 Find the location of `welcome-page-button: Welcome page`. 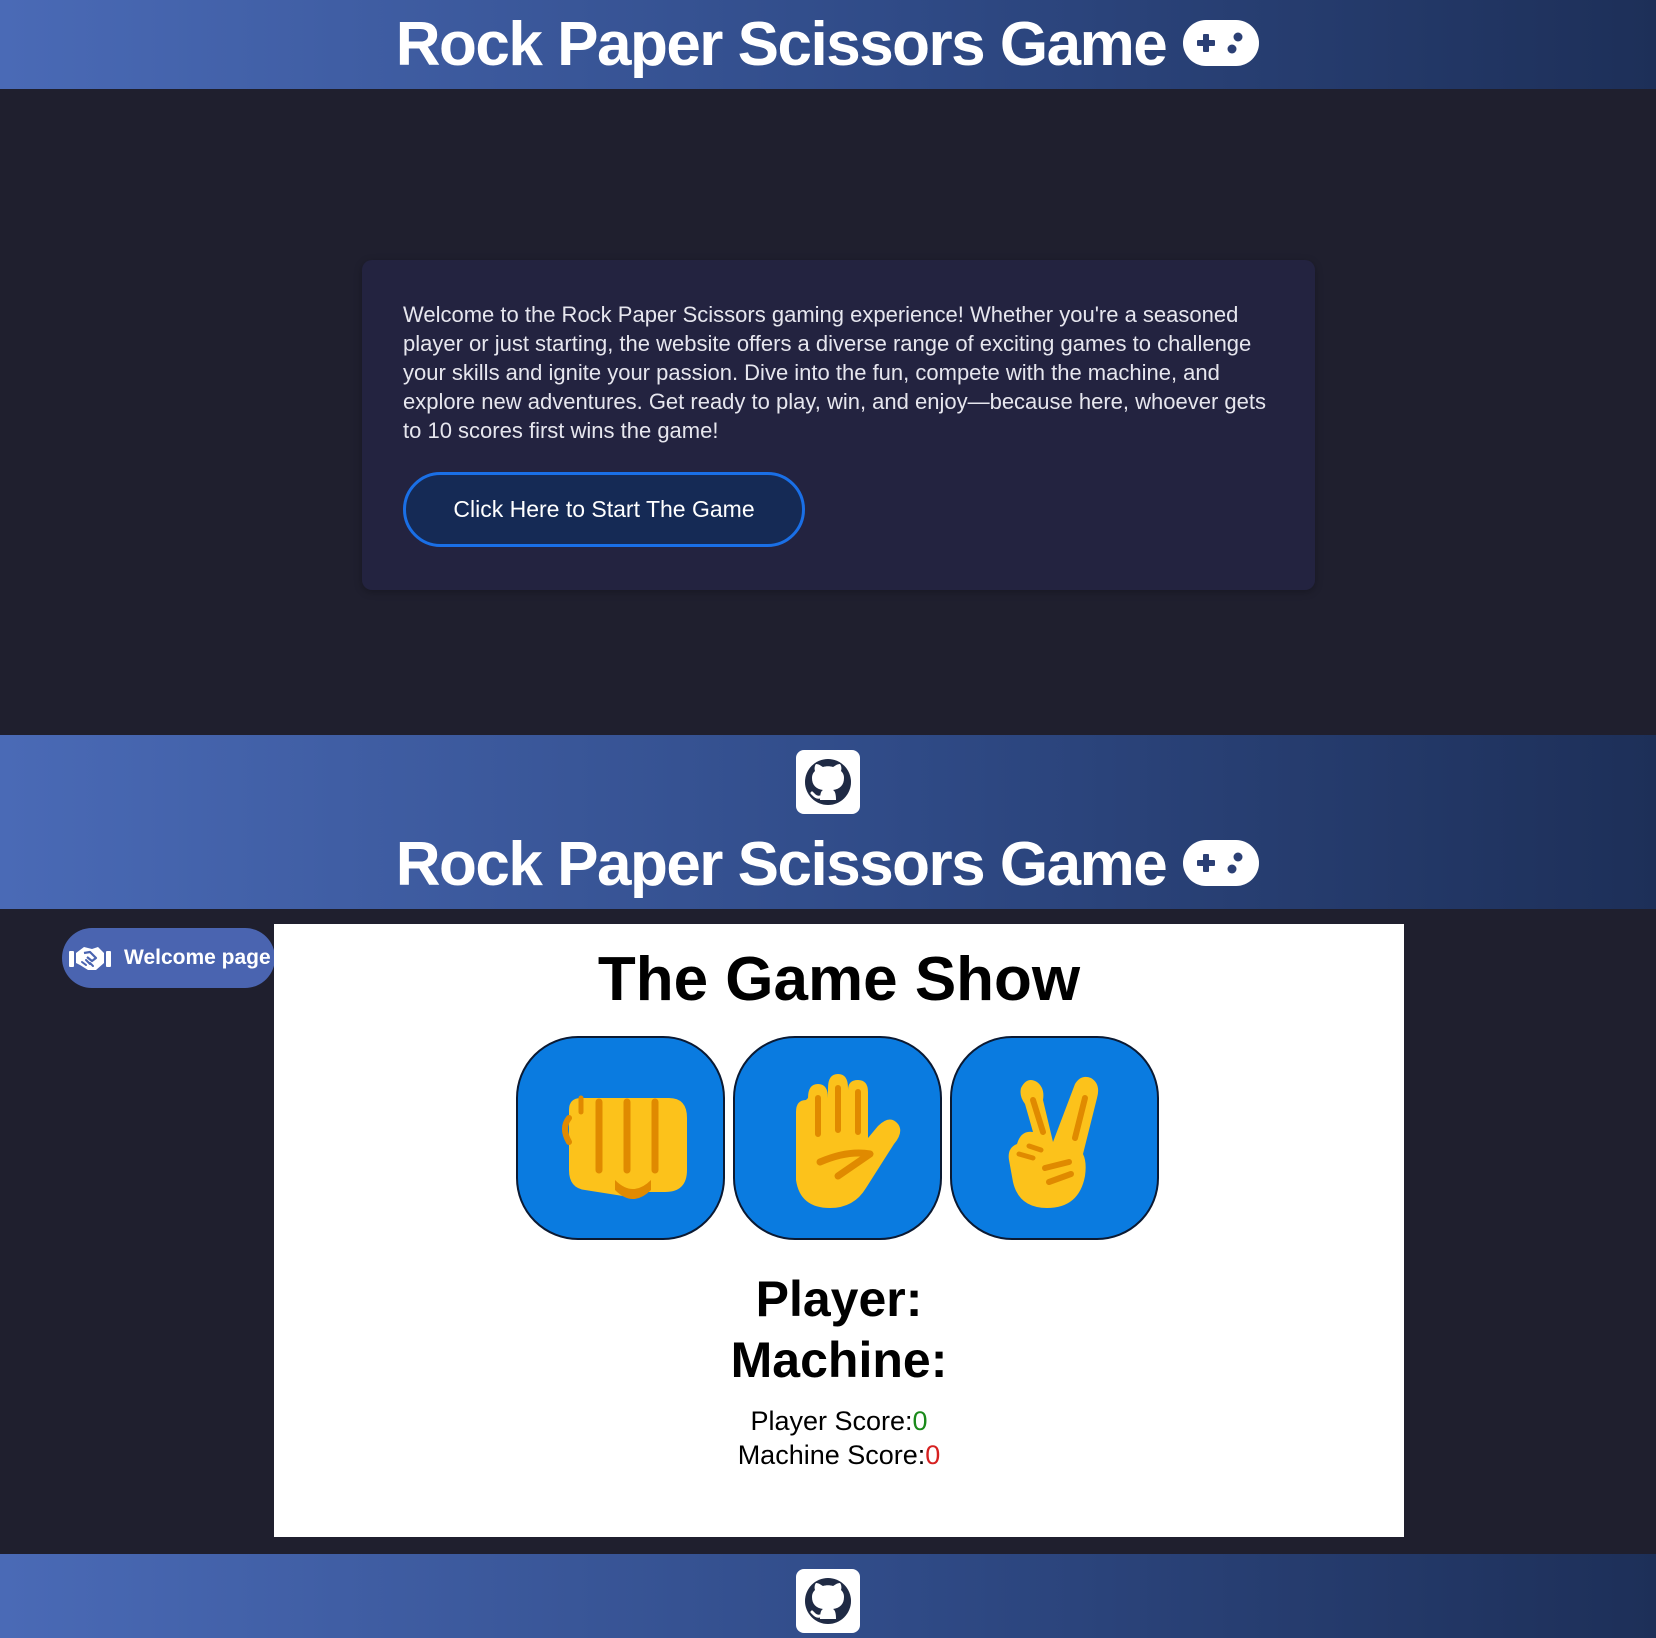

welcome-page-button: Welcome page is located at coordinates (168, 958).